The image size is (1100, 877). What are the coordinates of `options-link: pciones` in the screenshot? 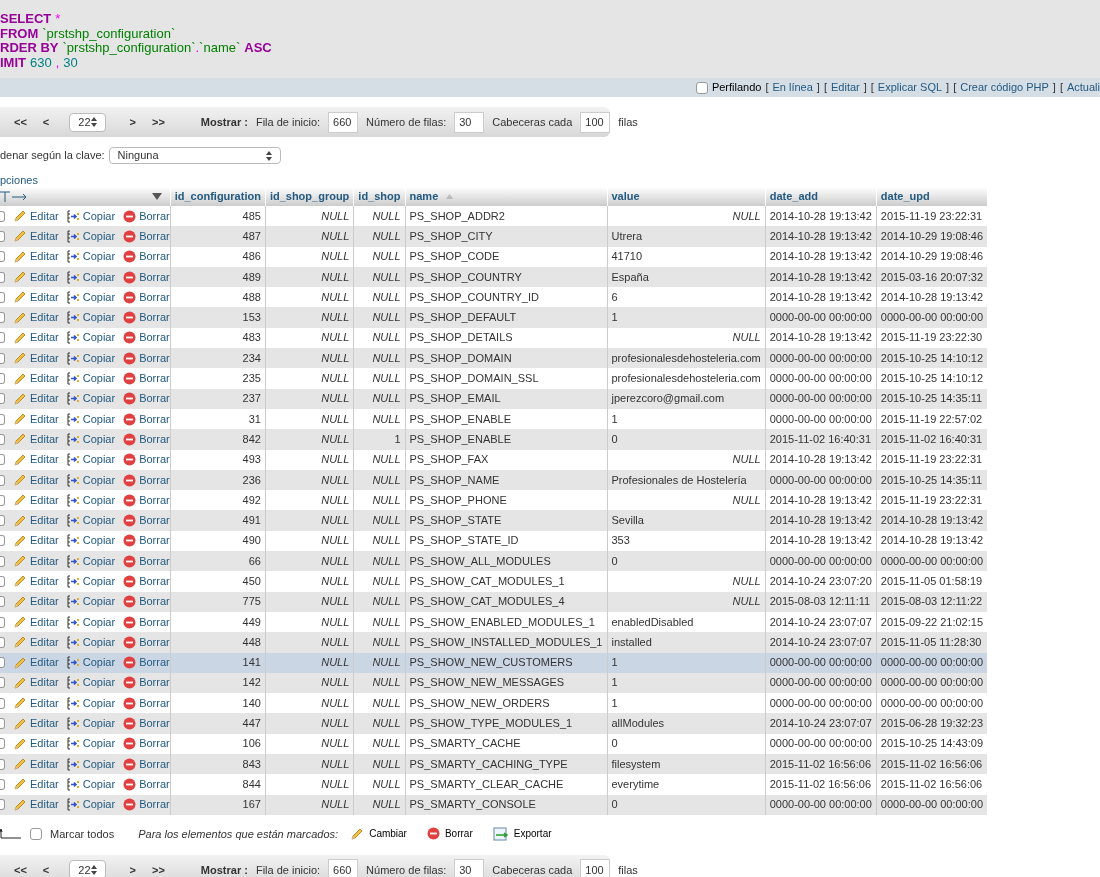 It's located at (19, 180).